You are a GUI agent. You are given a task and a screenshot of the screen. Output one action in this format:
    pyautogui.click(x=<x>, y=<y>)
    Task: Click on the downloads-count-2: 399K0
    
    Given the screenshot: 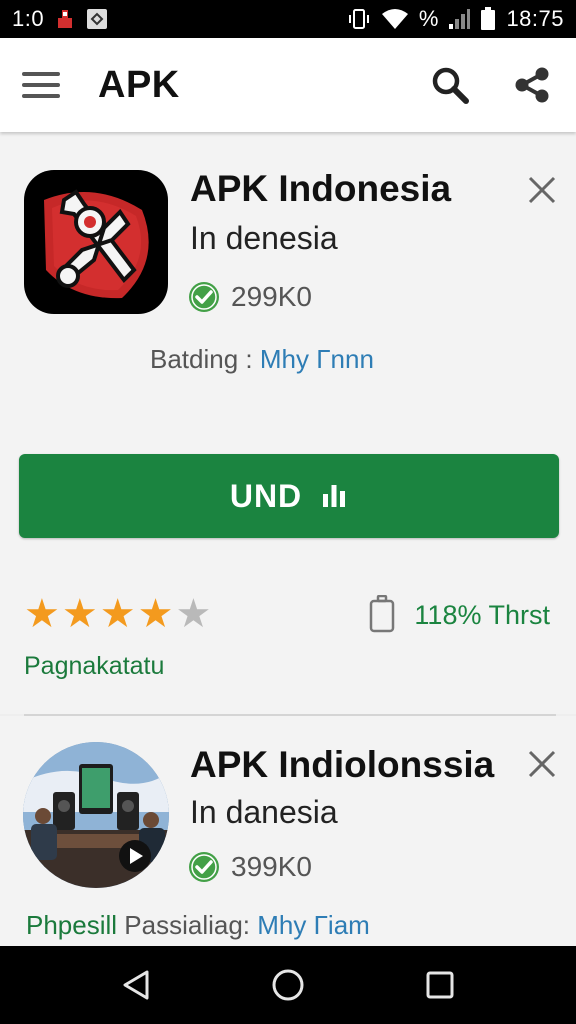 What is the action you would take?
    pyautogui.click(x=271, y=866)
    